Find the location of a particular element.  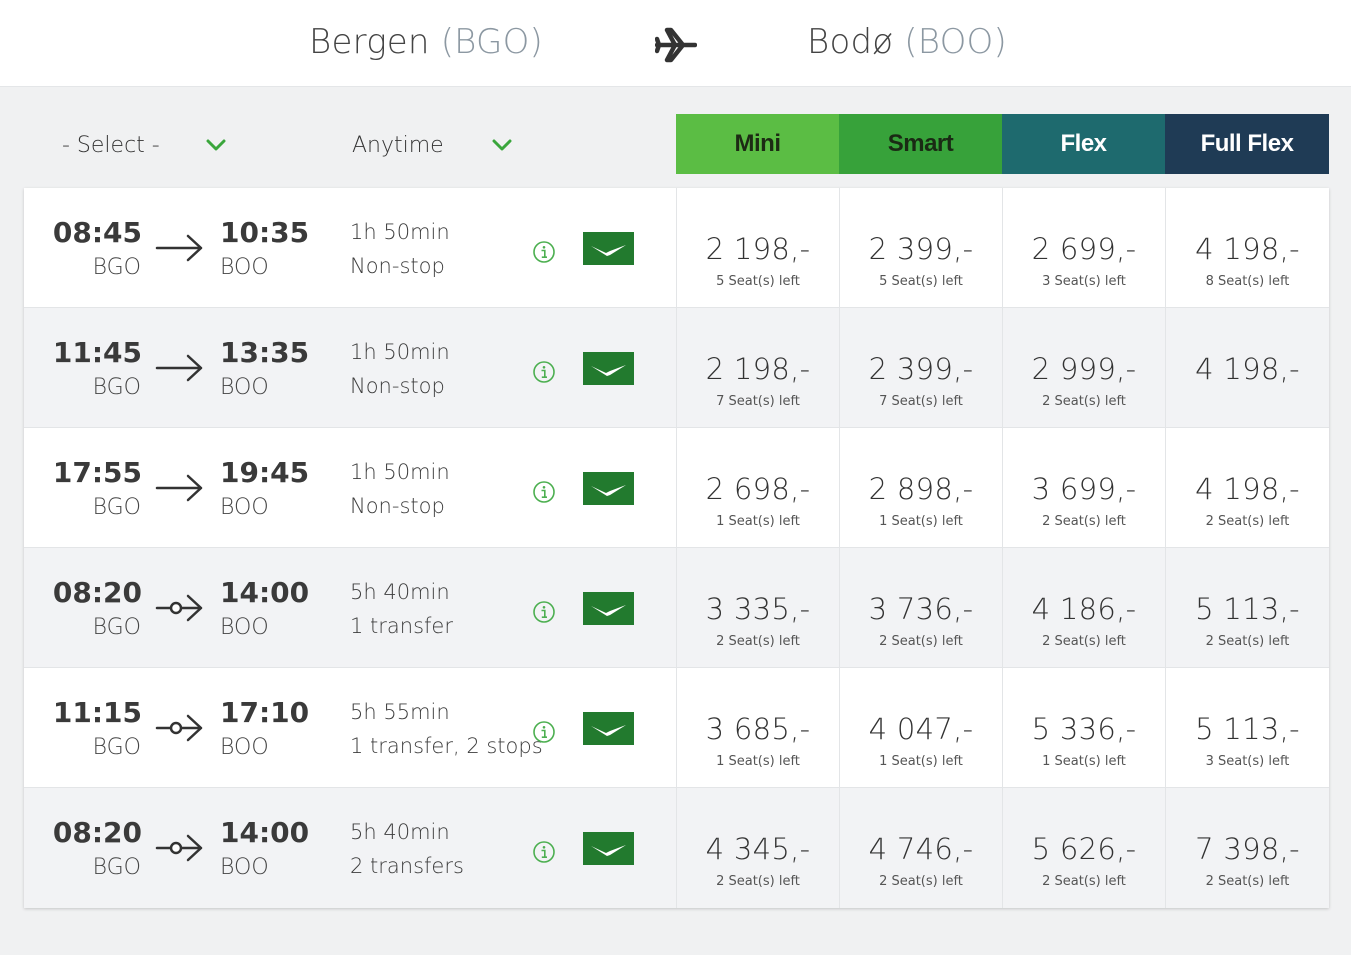

fare-price: 4 345,- is located at coordinates (758, 849).